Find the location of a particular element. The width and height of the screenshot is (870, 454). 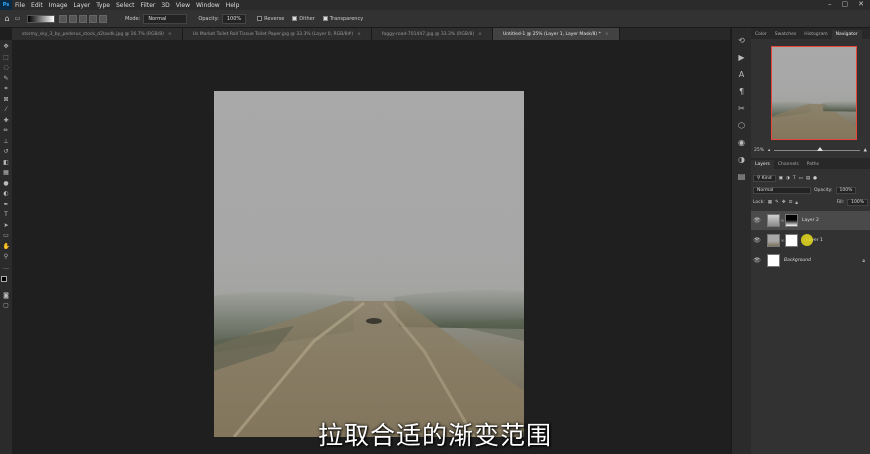

navigator-preview is located at coordinates (814, 93).